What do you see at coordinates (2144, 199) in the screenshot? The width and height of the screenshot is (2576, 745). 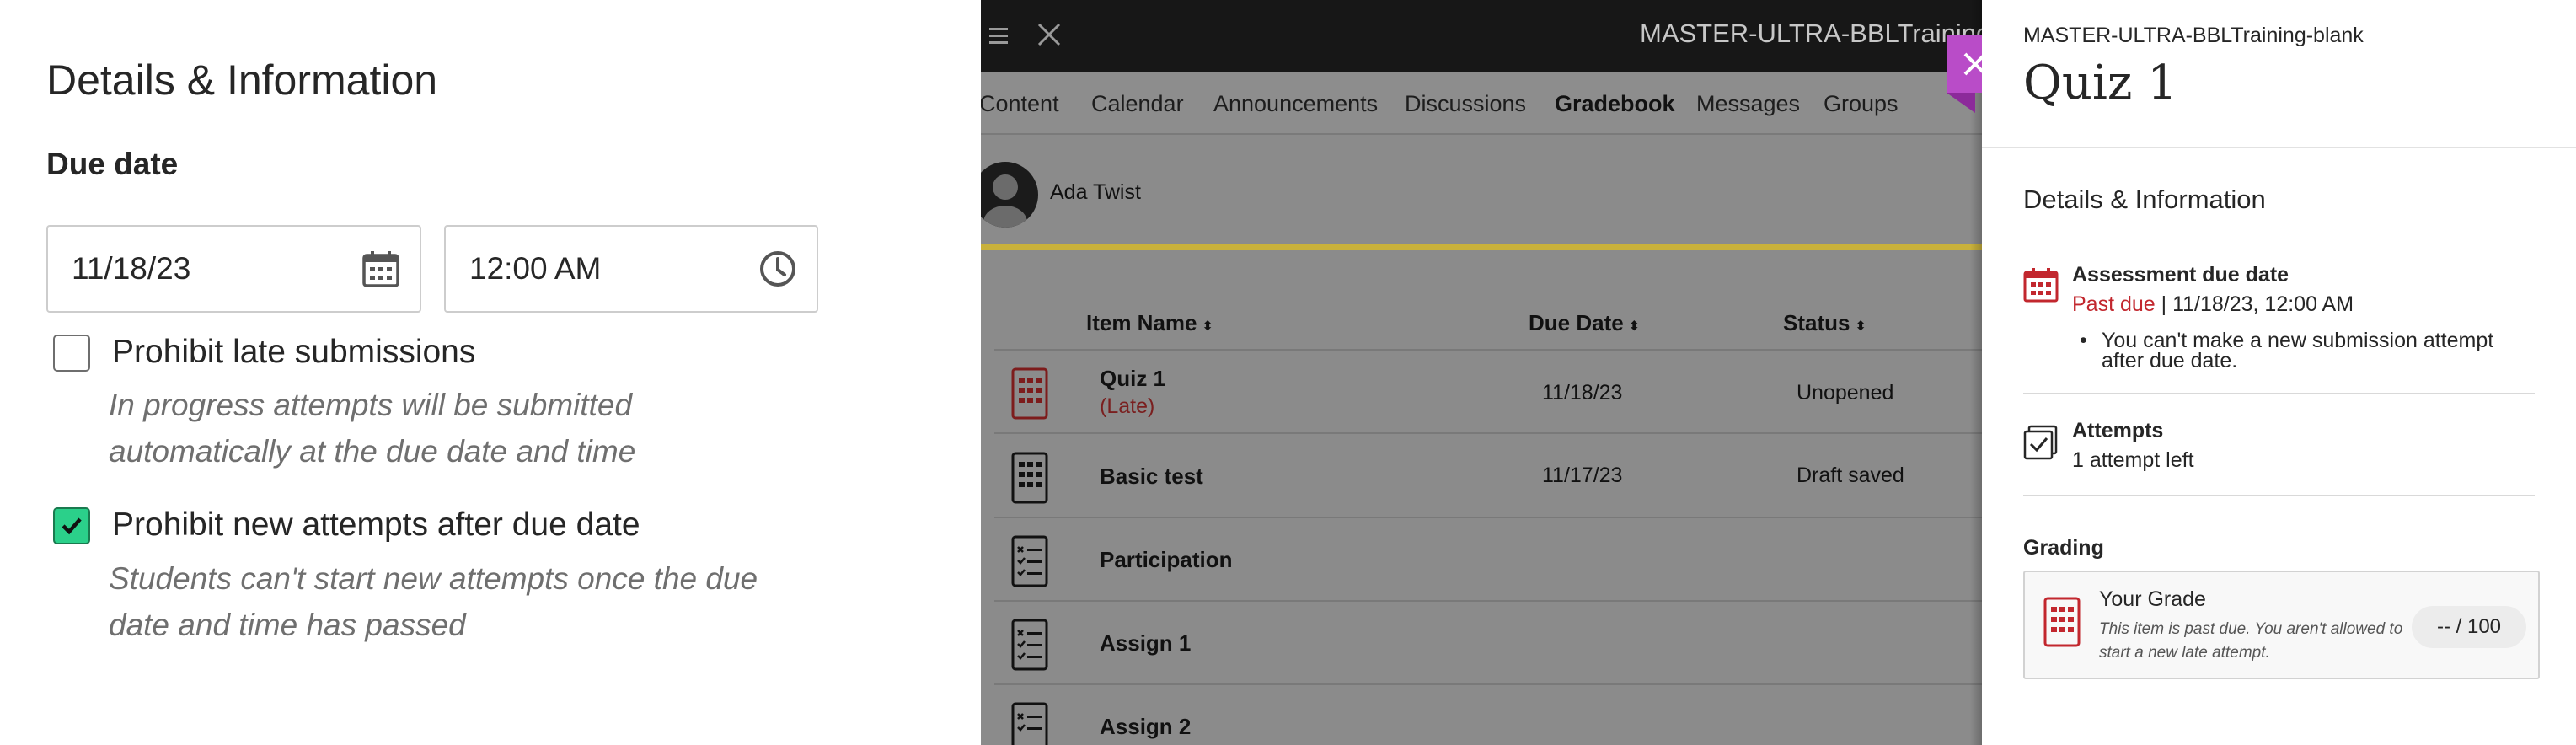 I see `details-heading: Details & Information` at bounding box center [2144, 199].